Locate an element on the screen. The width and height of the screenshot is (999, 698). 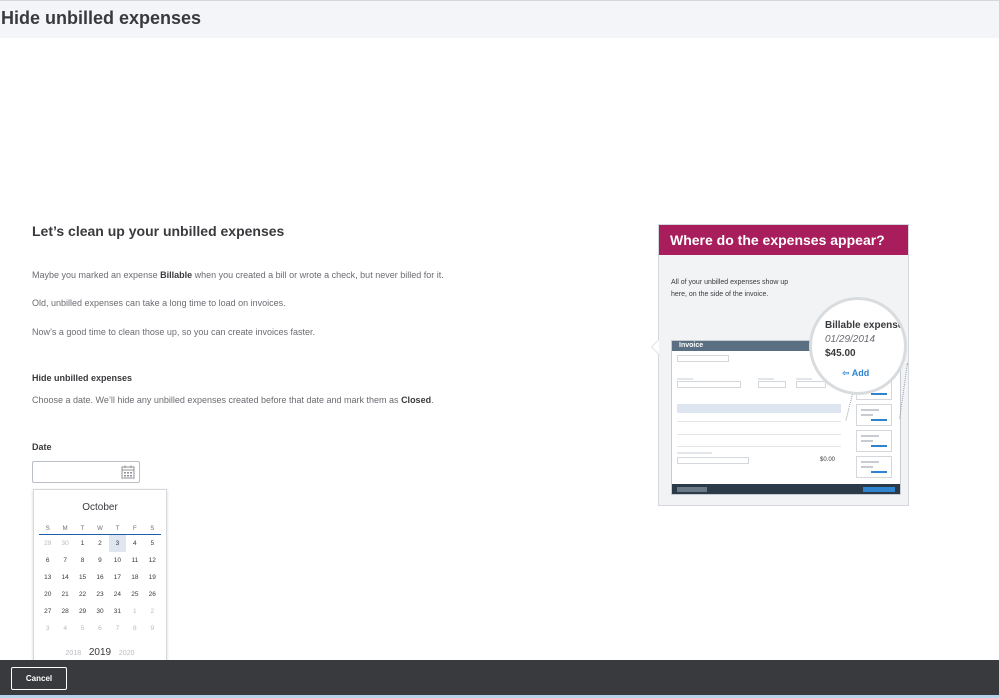
calendar-month-label: October is located at coordinates (100, 507).